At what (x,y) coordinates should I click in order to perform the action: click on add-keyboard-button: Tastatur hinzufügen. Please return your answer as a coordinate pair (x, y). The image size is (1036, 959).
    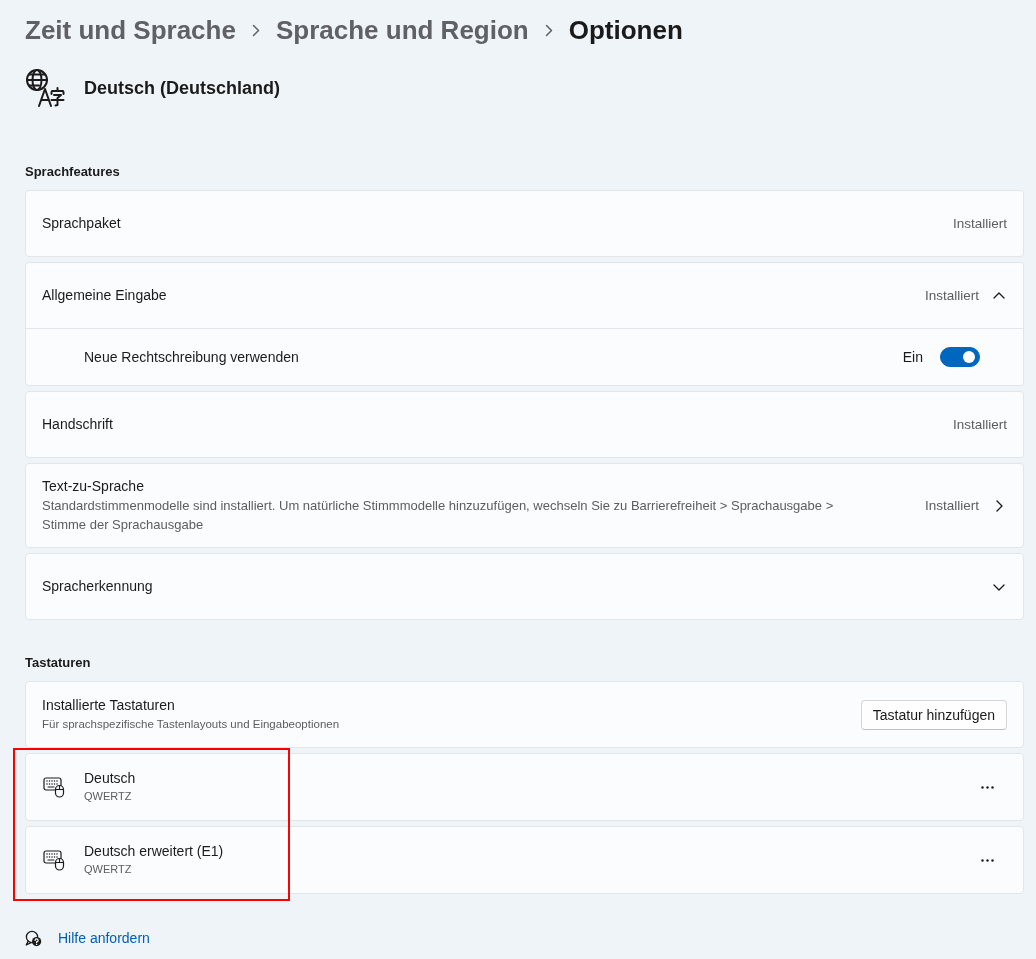
    Looking at the image, I should click on (933, 714).